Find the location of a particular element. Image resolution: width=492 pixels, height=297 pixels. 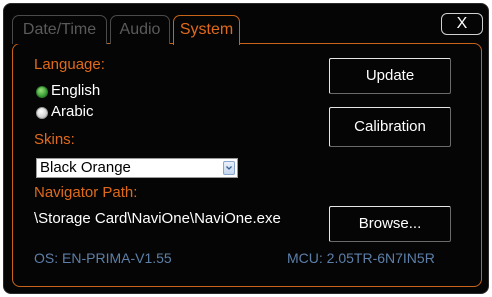

tab-date-time: Date/Time is located at coordinates (59, 29).